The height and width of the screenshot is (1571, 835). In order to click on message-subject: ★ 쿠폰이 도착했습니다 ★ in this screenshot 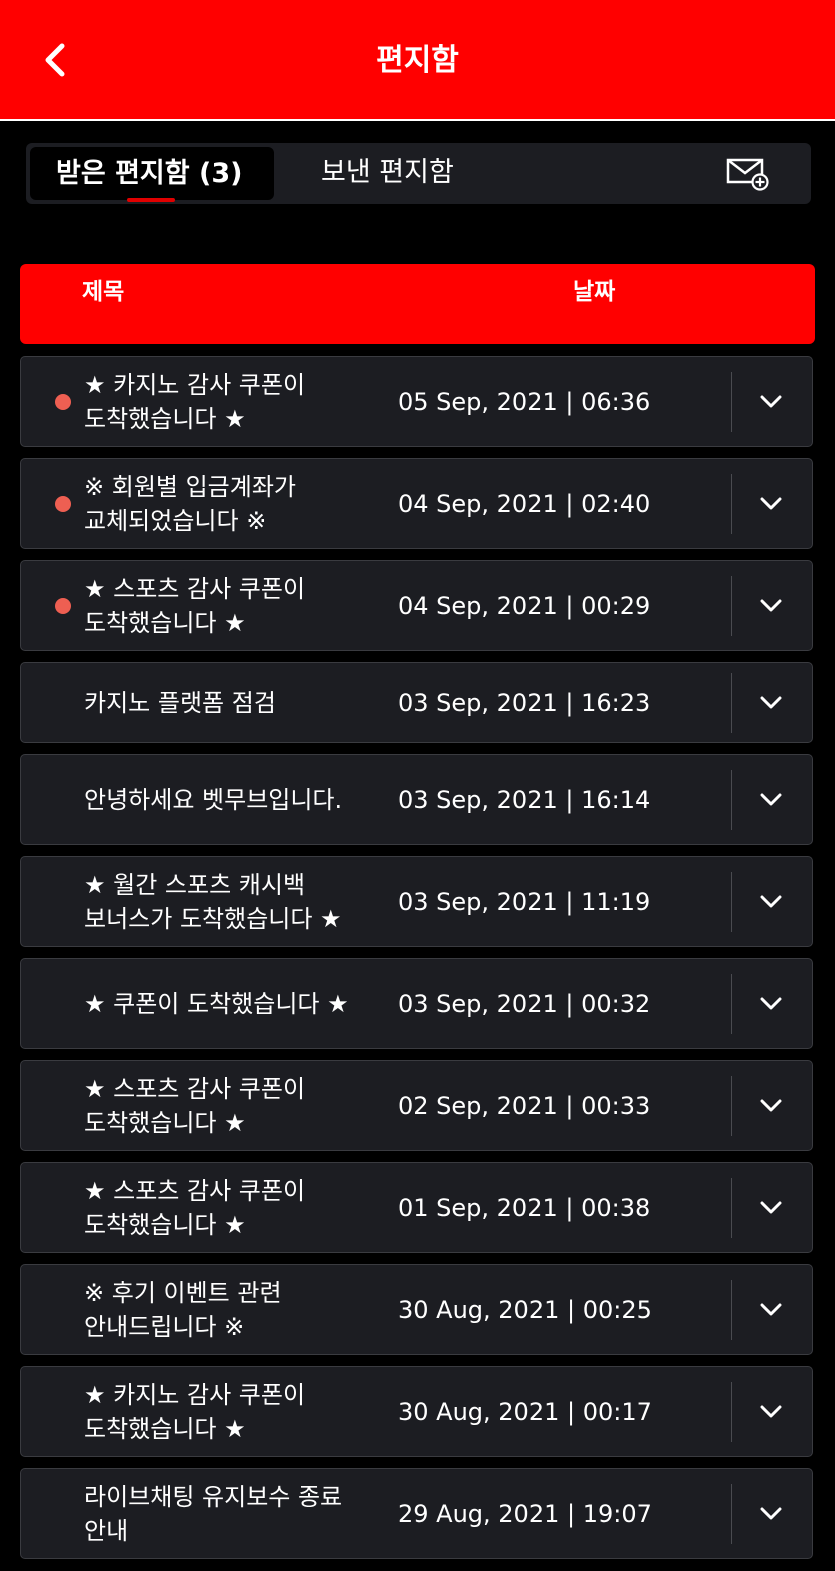, I will do `click(216, 1003)`.